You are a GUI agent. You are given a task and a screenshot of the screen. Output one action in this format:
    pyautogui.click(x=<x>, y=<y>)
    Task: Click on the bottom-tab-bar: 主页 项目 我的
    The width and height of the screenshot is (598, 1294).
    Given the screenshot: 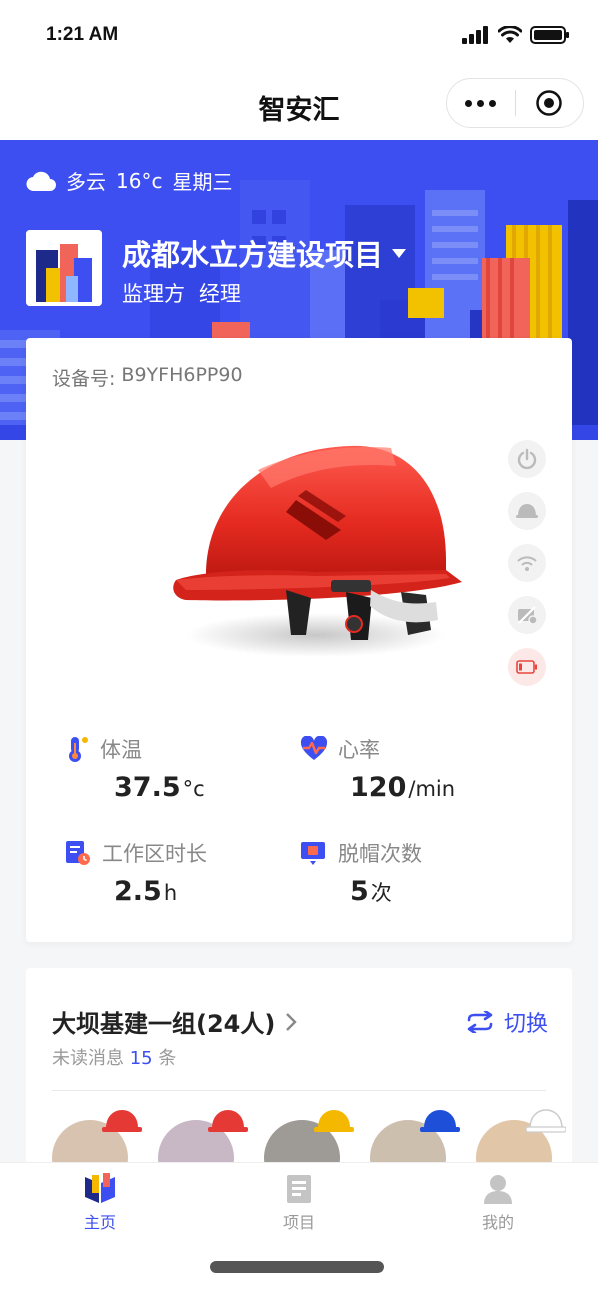 What is the action you would take?
    pyautogui.click(x=299, y=1228)
    